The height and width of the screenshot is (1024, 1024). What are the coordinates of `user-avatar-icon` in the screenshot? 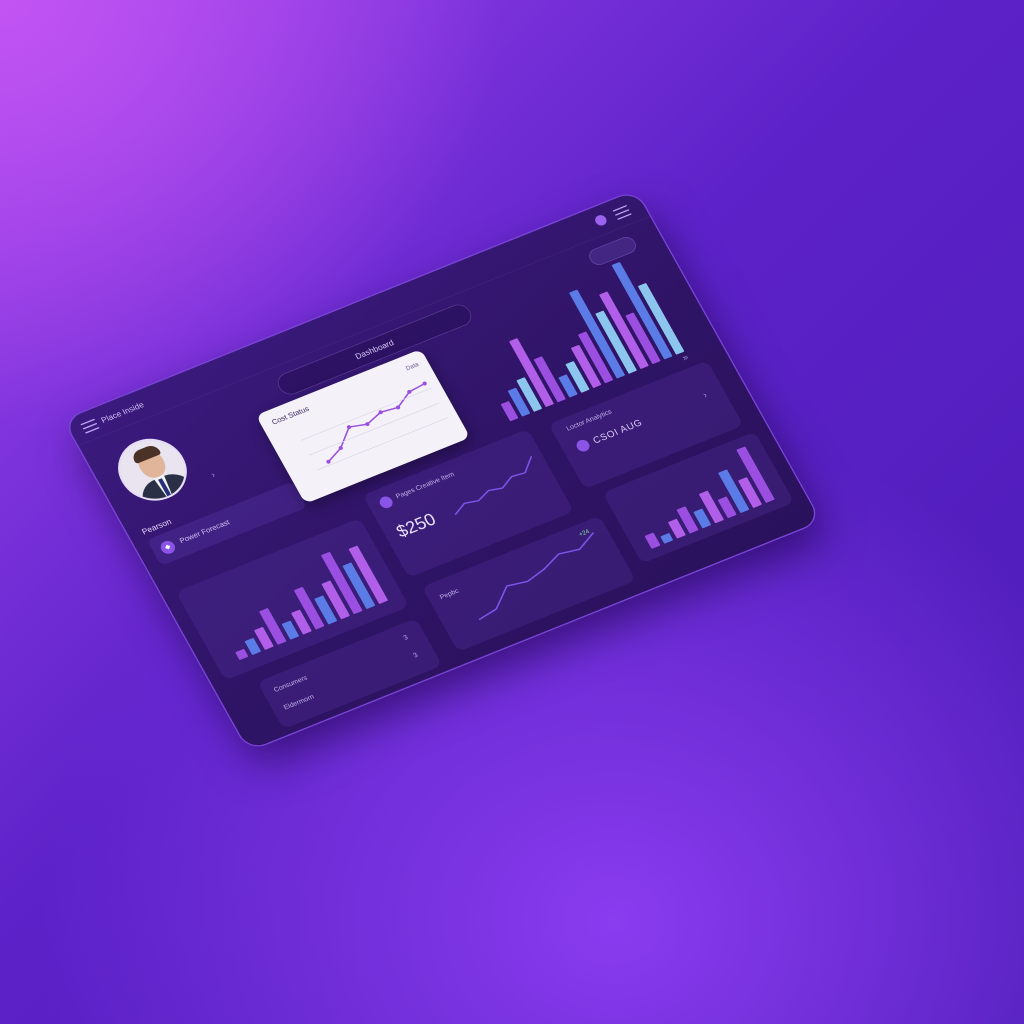 It's located at (601, 220).